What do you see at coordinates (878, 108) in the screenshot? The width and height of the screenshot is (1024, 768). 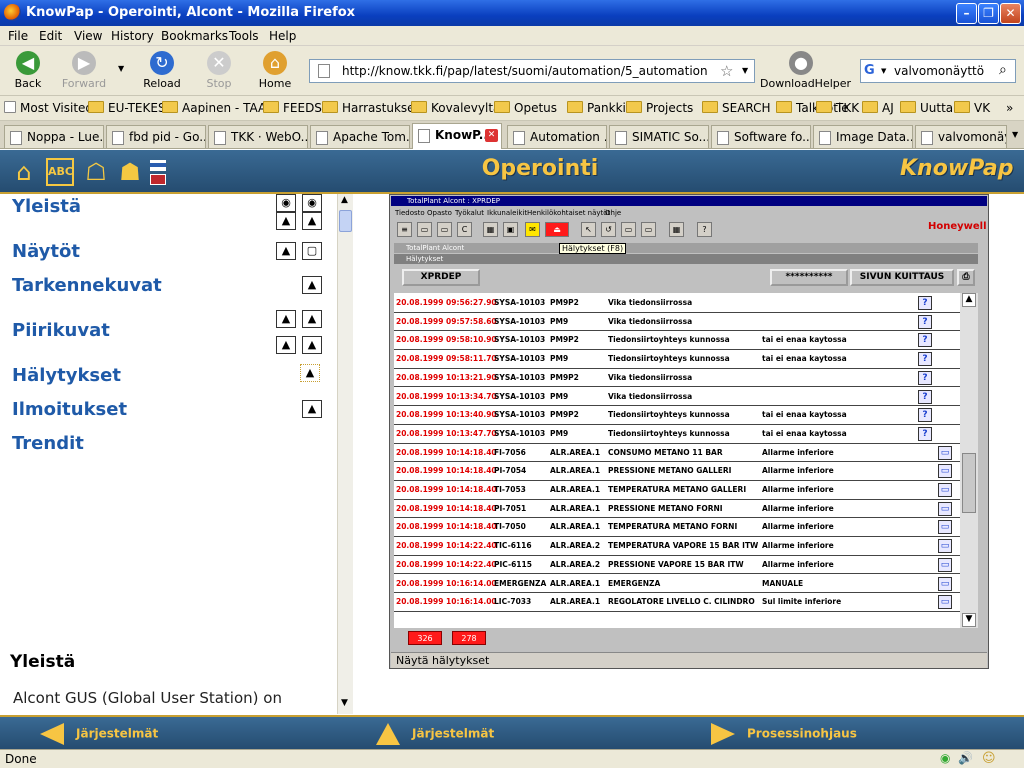 I see `bookmark-folder: AJ` at bounding box center [878, 108].